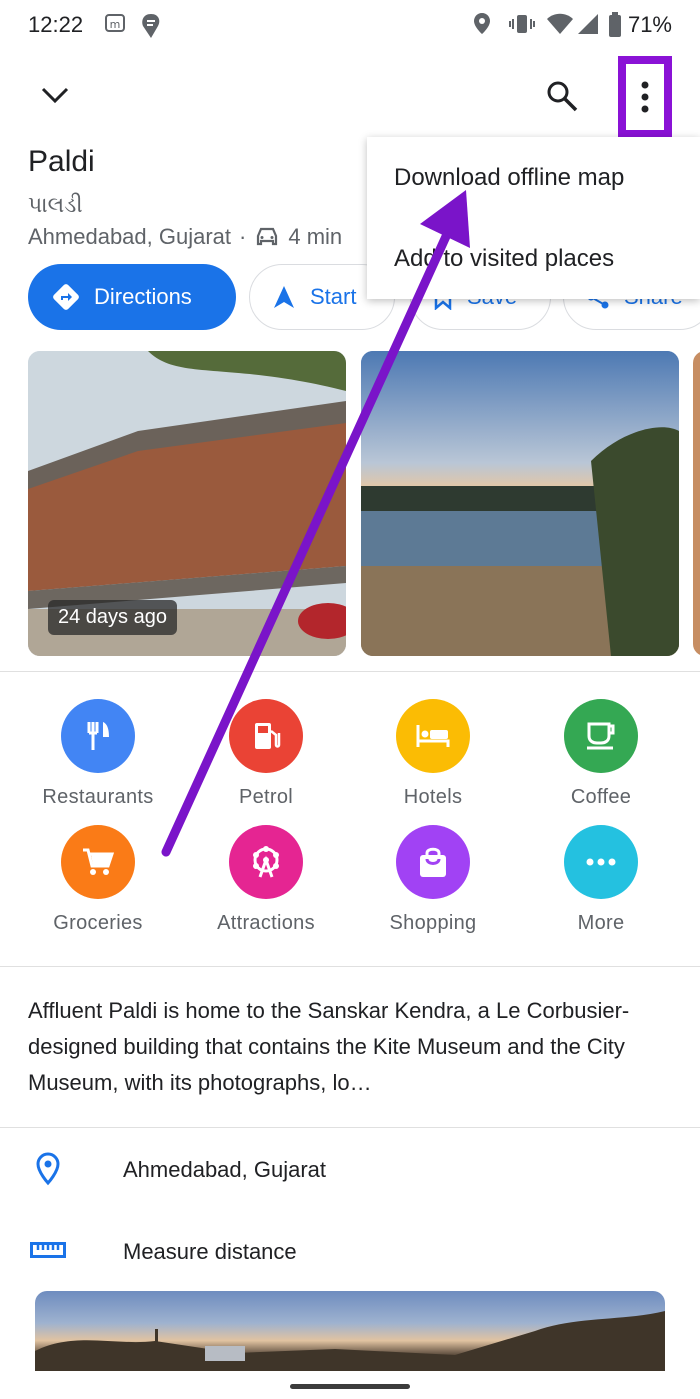 The height and width of the screenshot is (1399, 700). I want to click on category-label: Attractions, so click(266, 923).